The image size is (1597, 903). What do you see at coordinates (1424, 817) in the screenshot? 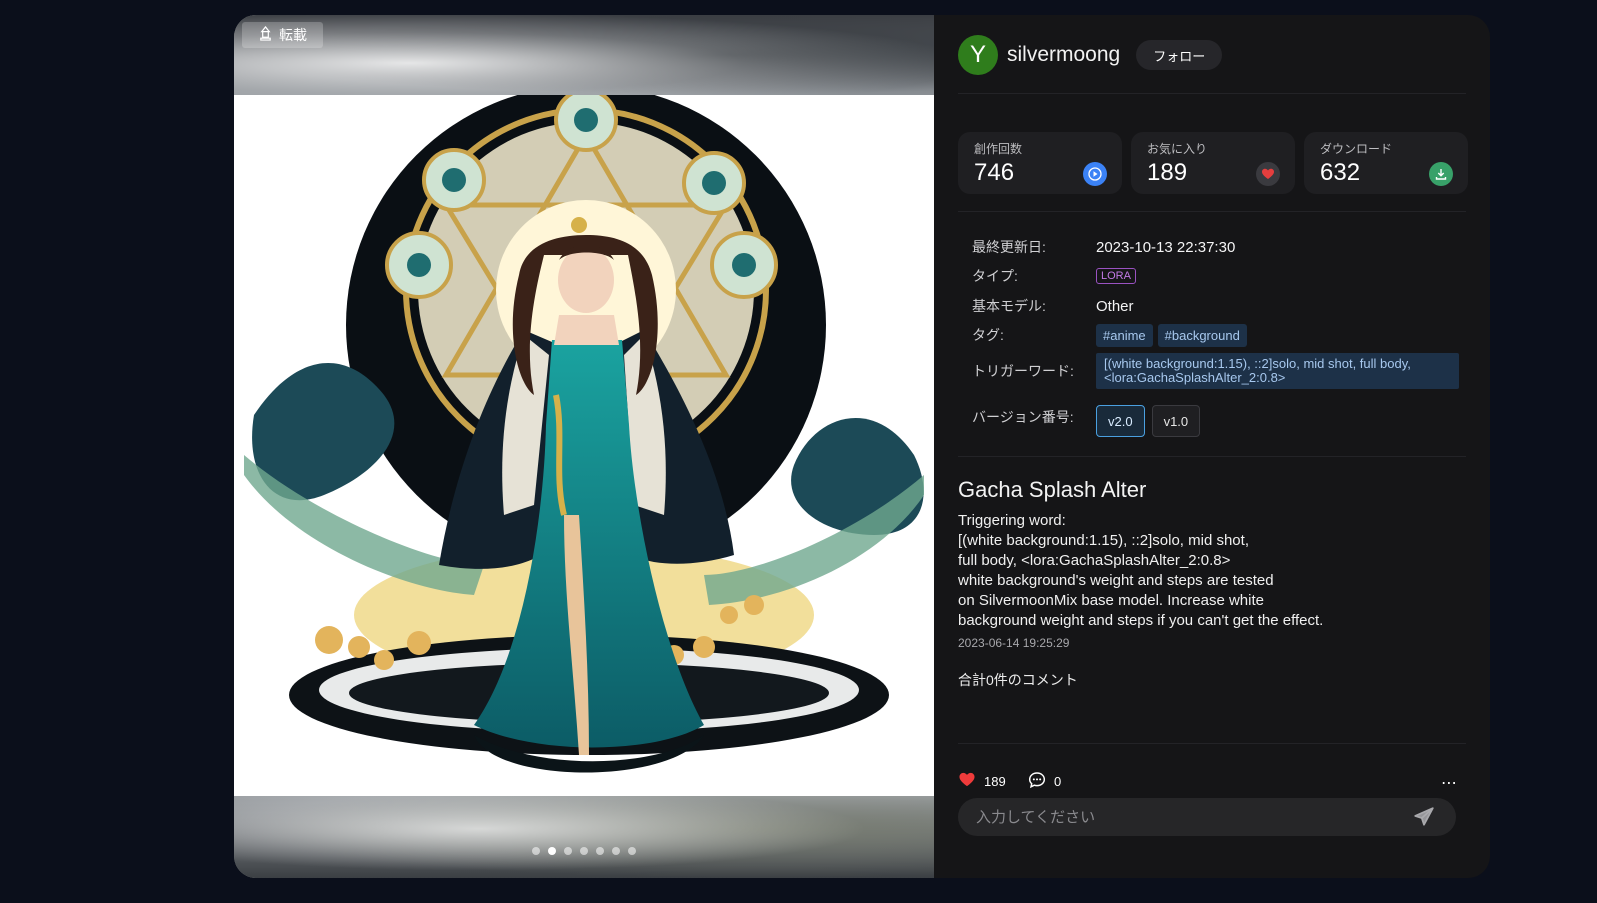
I see `send-icon` at bounding box center [1424, 817].